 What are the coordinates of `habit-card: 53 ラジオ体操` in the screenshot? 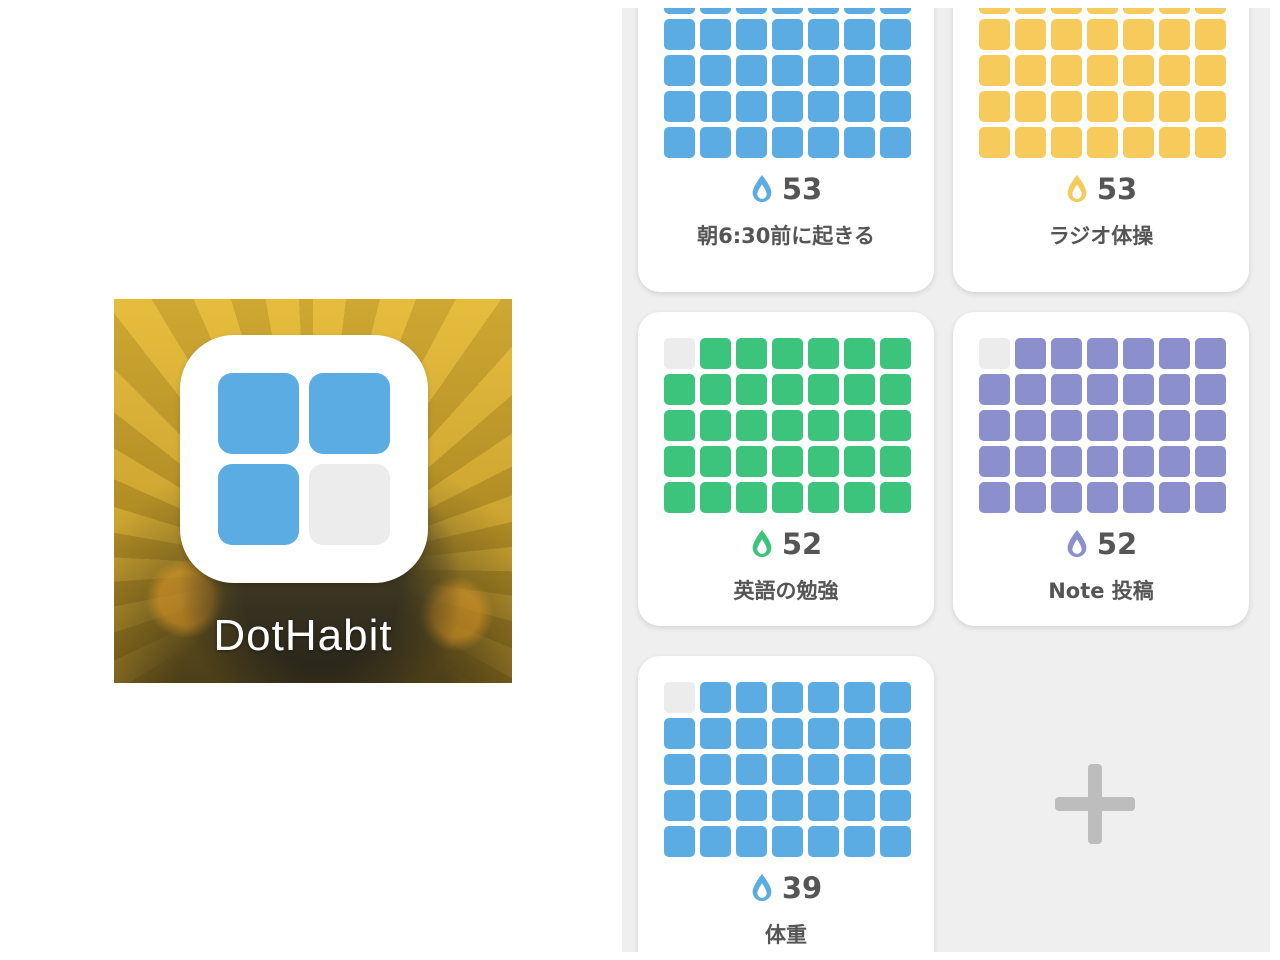 It's located at (1101, 150).